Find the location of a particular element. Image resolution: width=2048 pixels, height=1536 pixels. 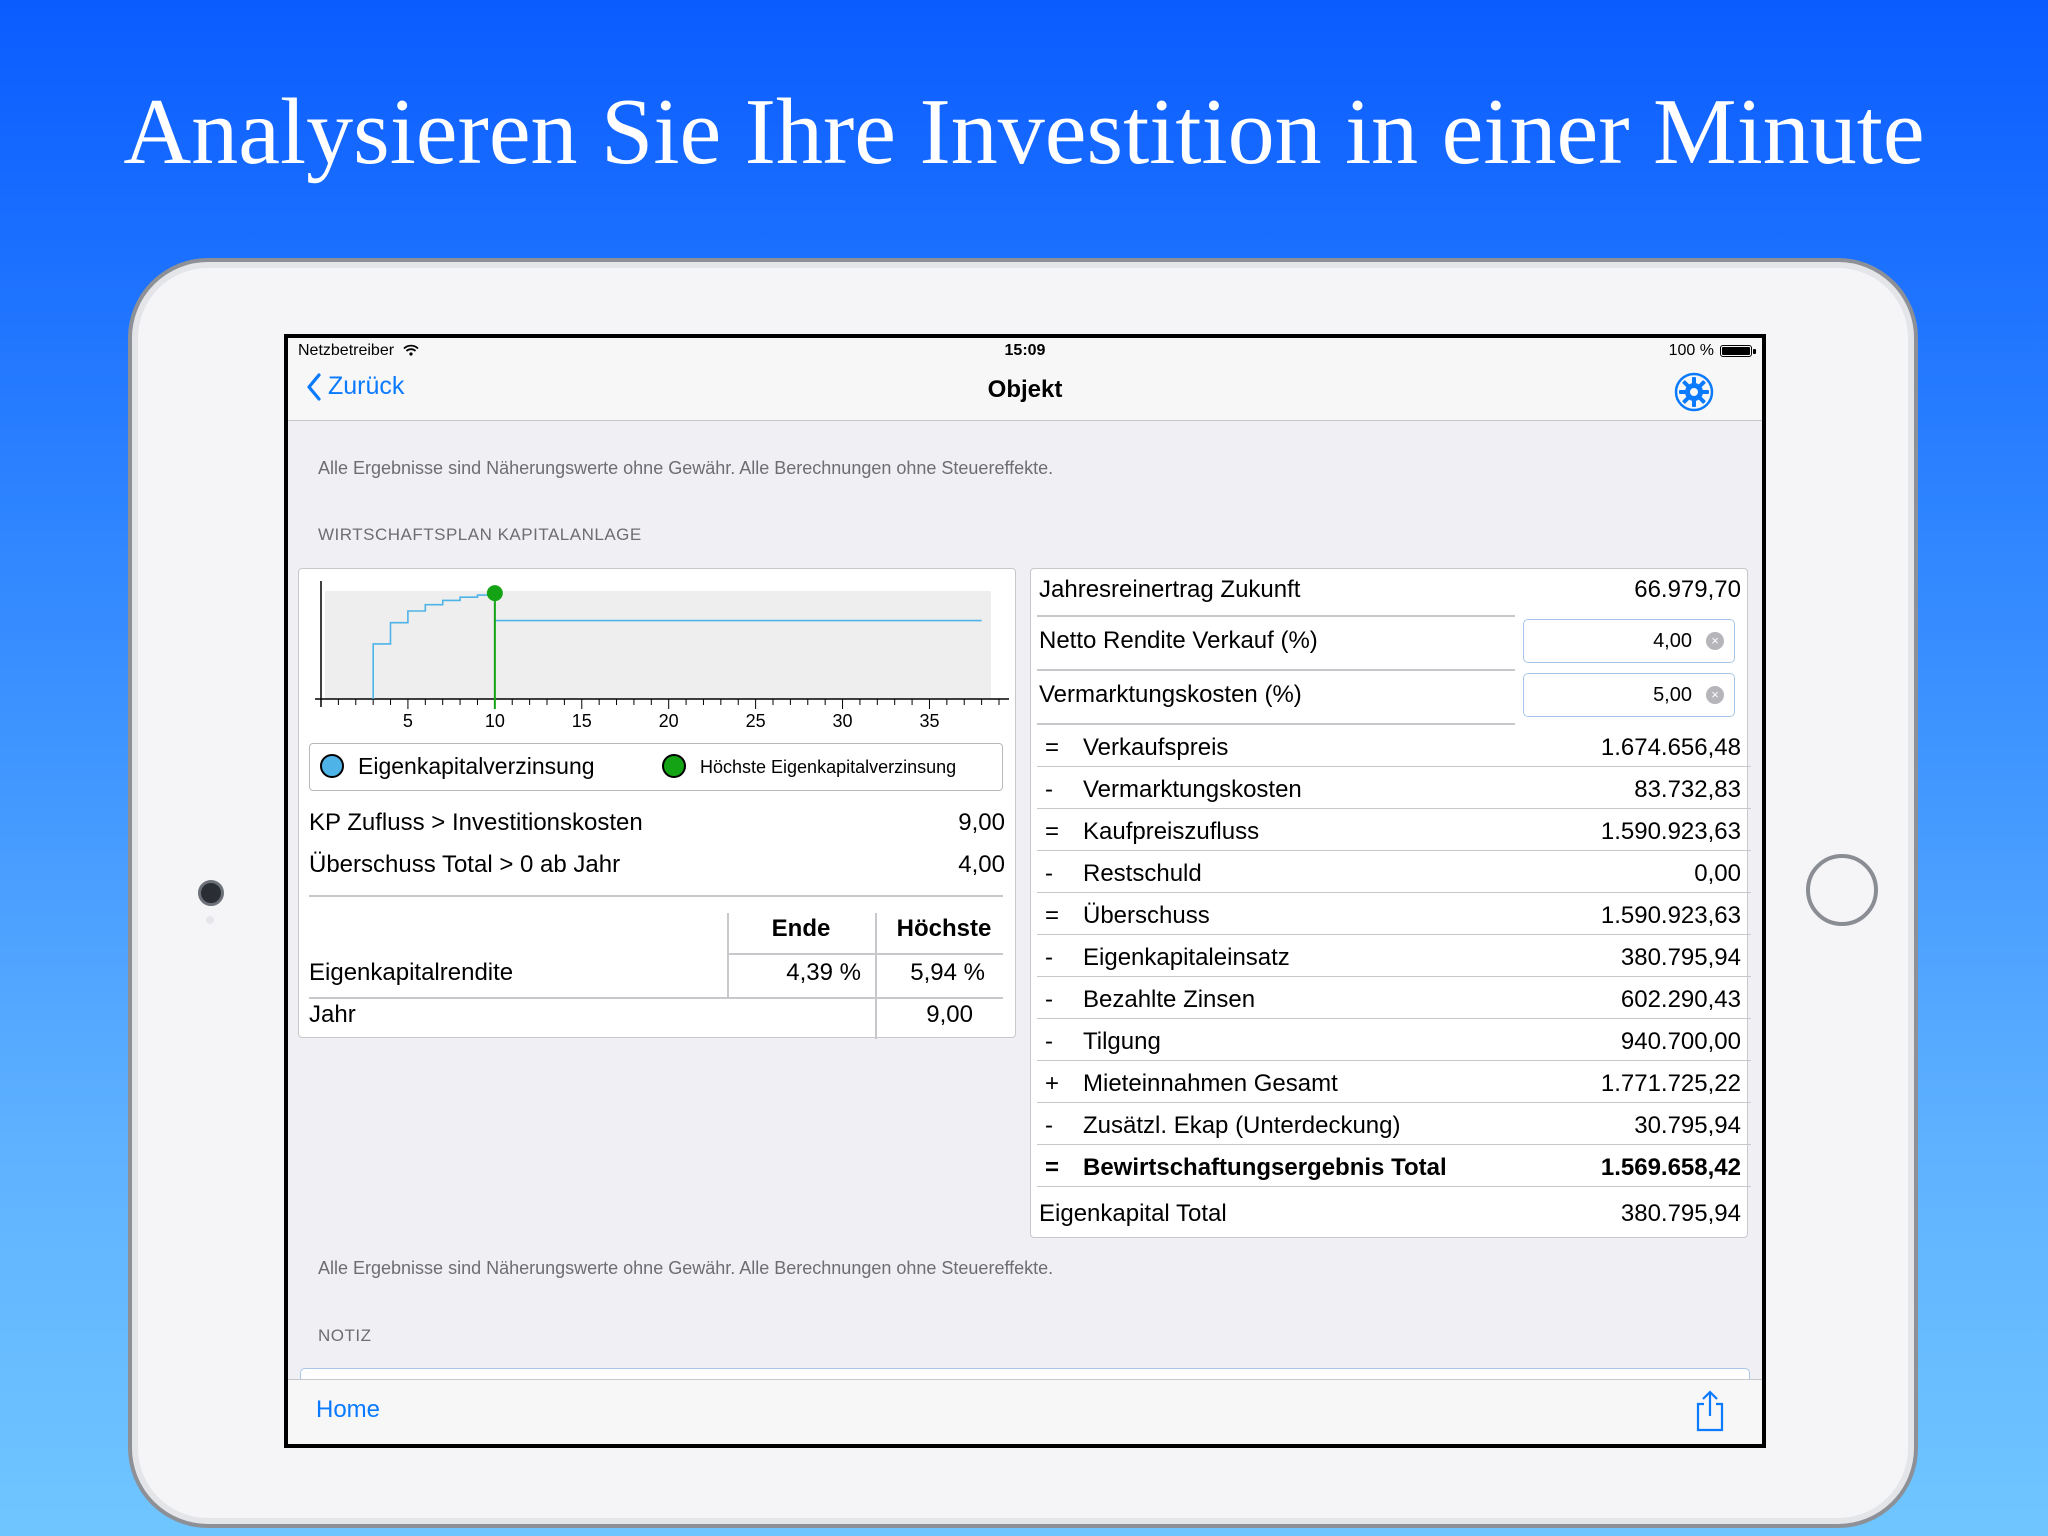

col-hoechste: Höchste is located at coordinates (944, 928).